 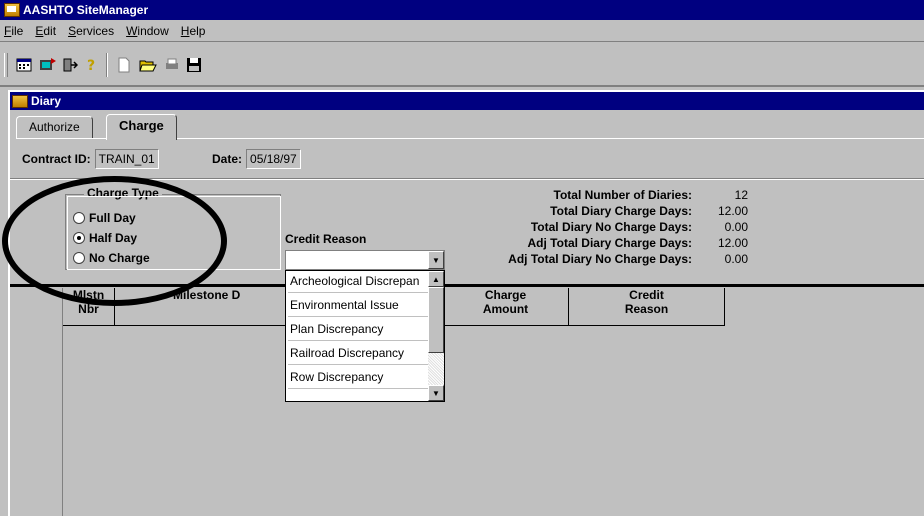 I want to click on column-header-mlstn-nbr: Mlstn Nbr, so click(x=89, y=307).